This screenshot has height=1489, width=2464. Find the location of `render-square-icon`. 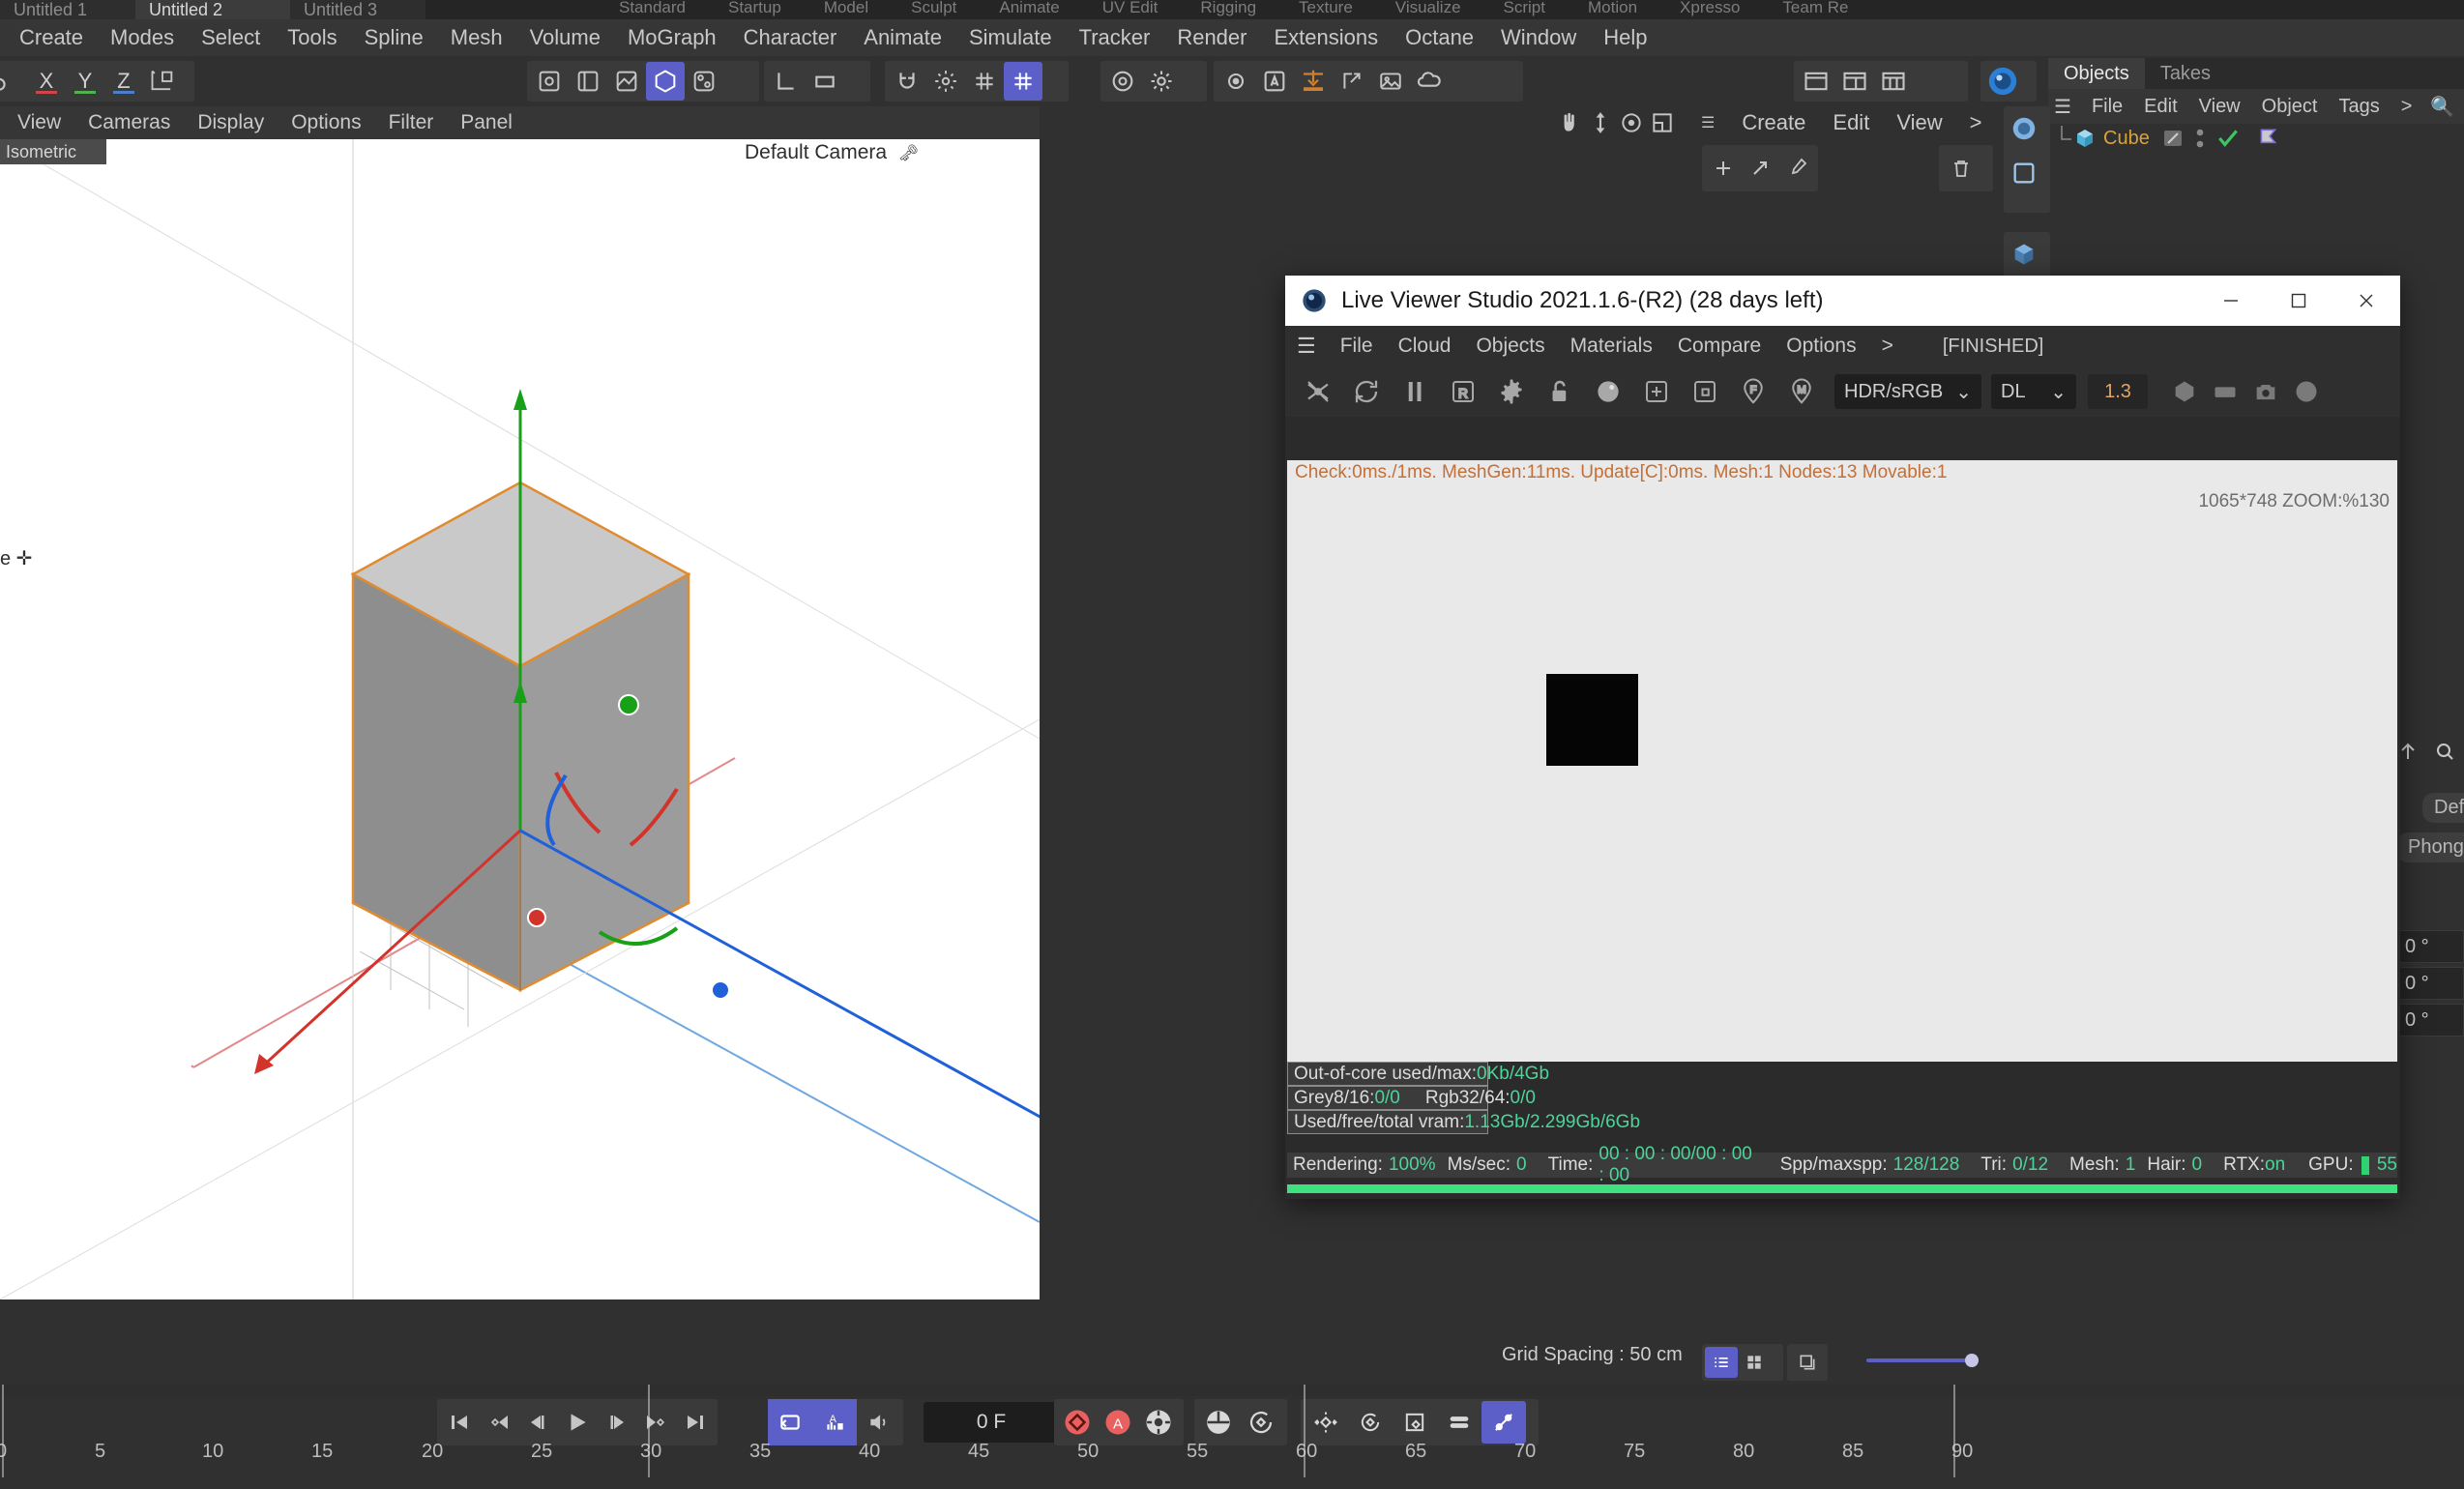

render-square-icon is located at coordinates (2024, 173).